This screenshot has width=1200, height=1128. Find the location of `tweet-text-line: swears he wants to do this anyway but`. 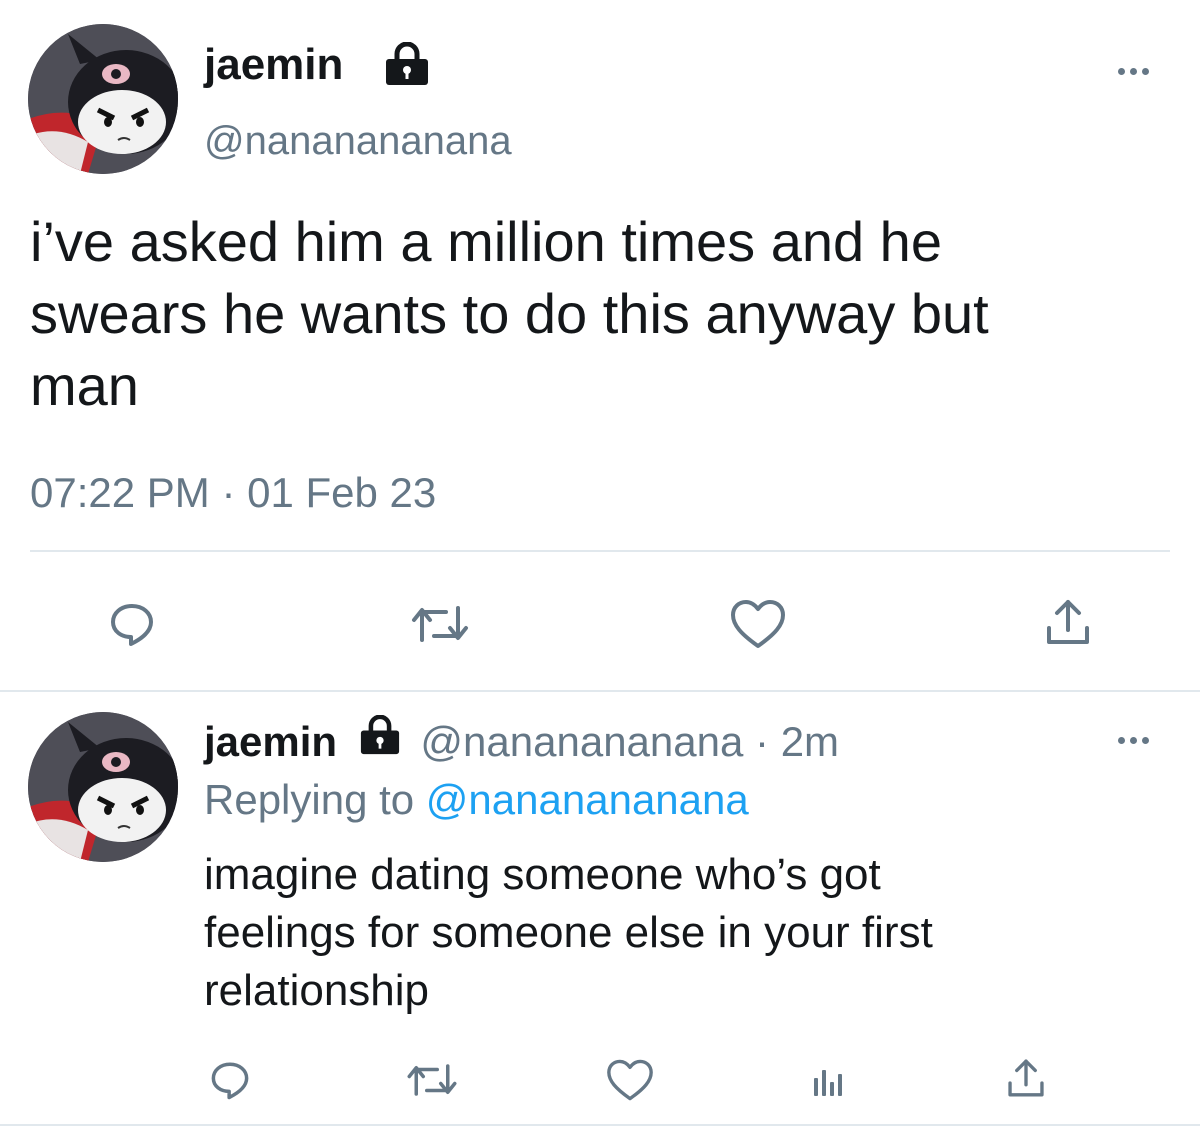

tweet-text-line: swears he wants to do this anyway but is located at coordinates (509, 313).